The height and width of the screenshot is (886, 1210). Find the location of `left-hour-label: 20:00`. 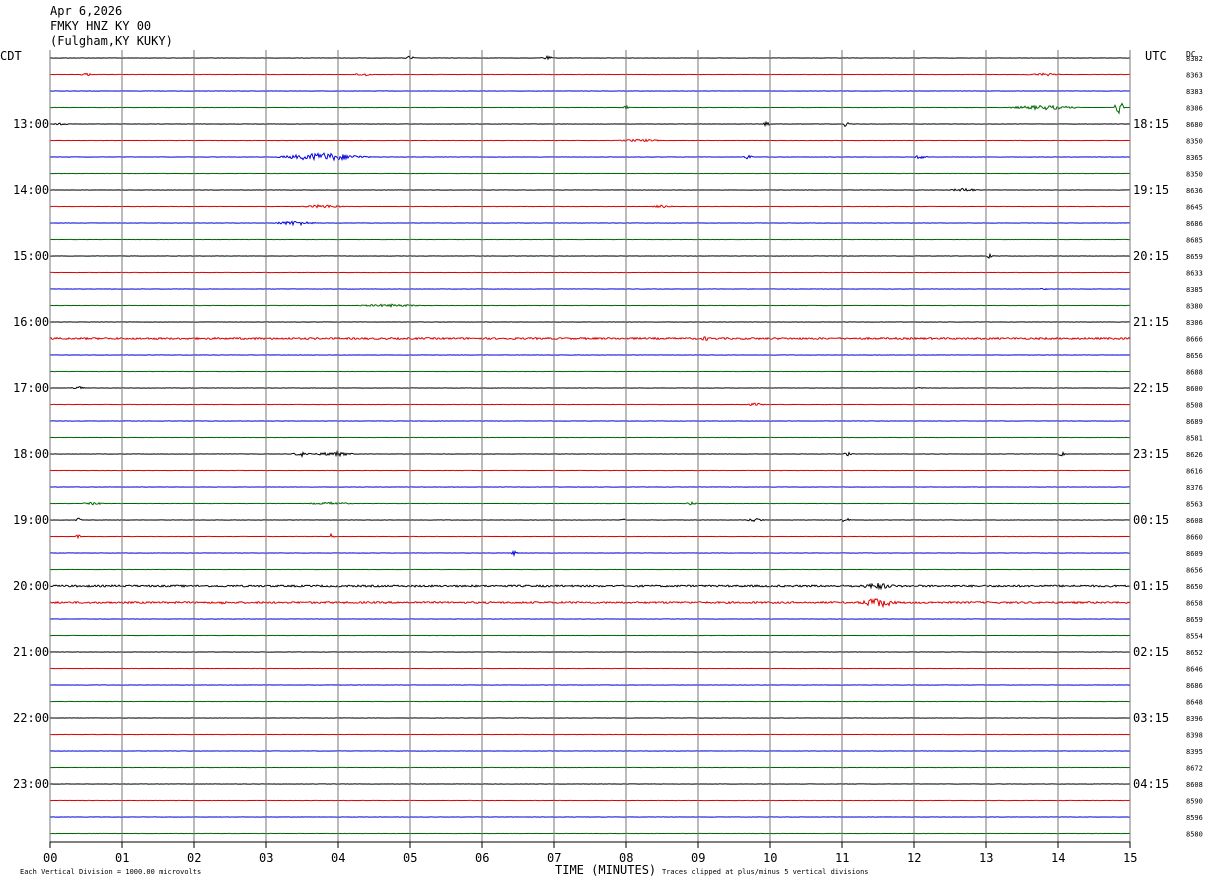

left-hour-label: 20:00 is located at coordinates (31, 586).